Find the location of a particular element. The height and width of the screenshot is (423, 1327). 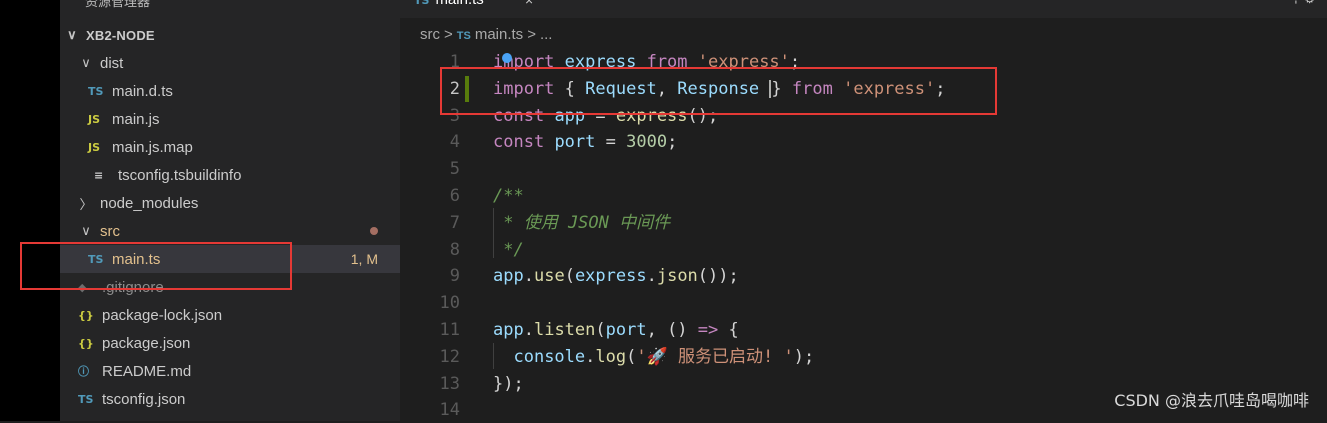

code-line: 12 console.log('🚀 服务已启动! '); is located at coordinates (863, 357).